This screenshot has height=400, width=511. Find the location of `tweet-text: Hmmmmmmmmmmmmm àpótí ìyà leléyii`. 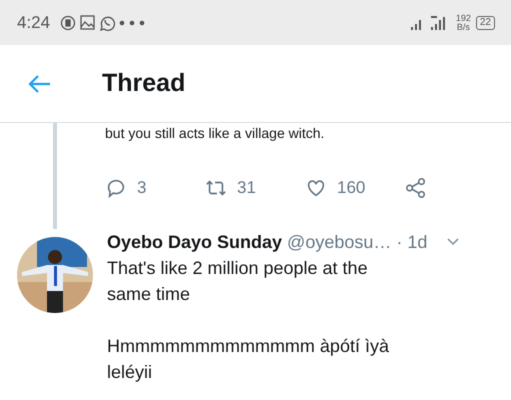

tweet-text: Hmmmmmmmmmmmmm àpótí ìyà leléyii is located at coordinates (248, 359).